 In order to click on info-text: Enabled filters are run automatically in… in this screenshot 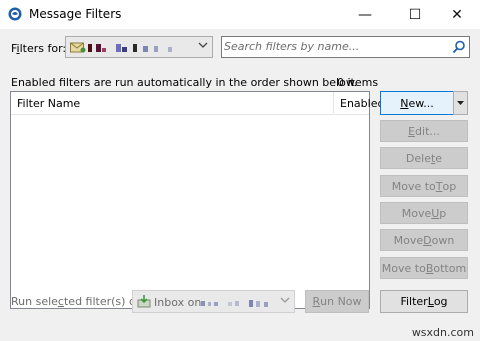, I will do `click(184, 82)`.